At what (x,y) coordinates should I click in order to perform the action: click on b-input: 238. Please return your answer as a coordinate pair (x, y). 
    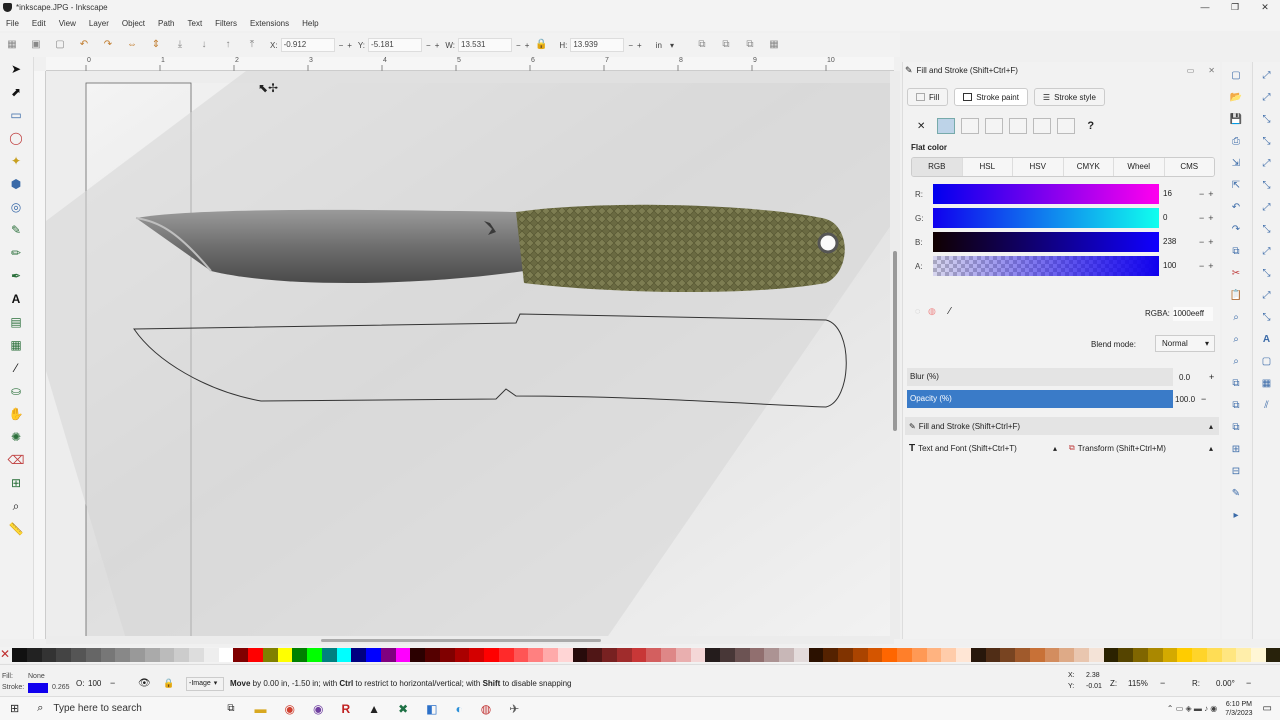
    Looking at the image, I should click on (1179, 242).